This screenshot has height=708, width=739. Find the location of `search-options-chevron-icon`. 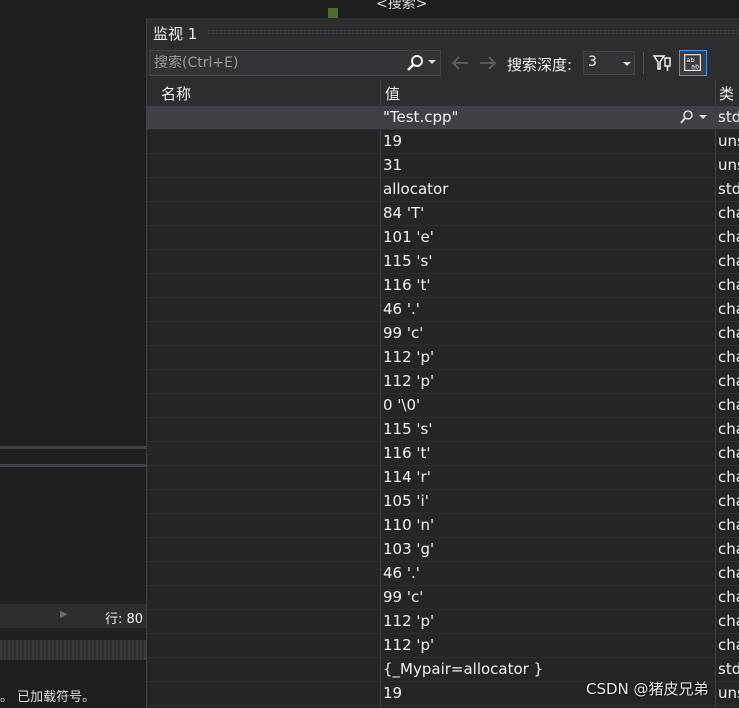

search-options-chevron-icon is located at coordinates (432, 62).